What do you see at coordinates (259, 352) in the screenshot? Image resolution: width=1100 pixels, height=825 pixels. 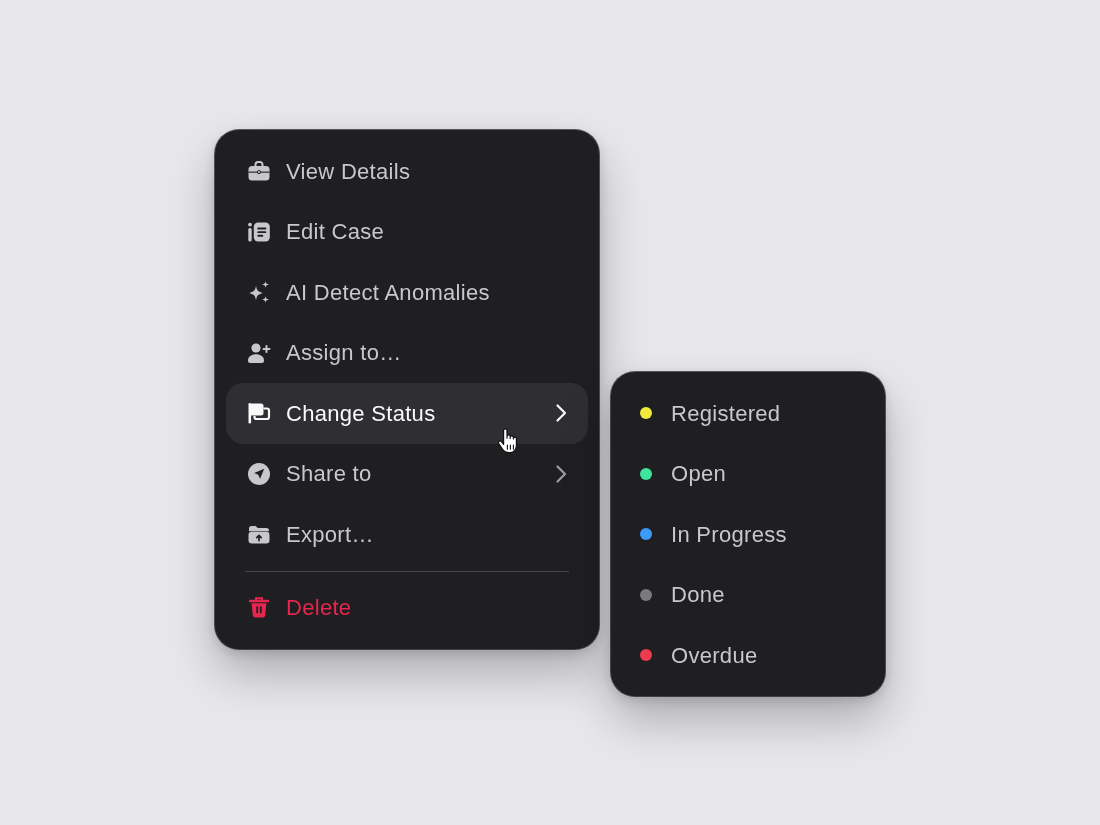 I see `user-plus-icon` at bounding box center [259, 352].